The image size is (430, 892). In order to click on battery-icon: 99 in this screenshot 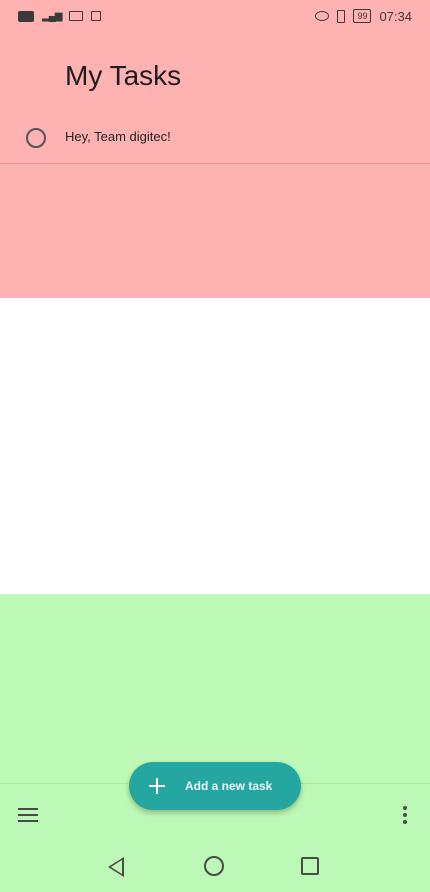, I will do `click(362, 16)`.